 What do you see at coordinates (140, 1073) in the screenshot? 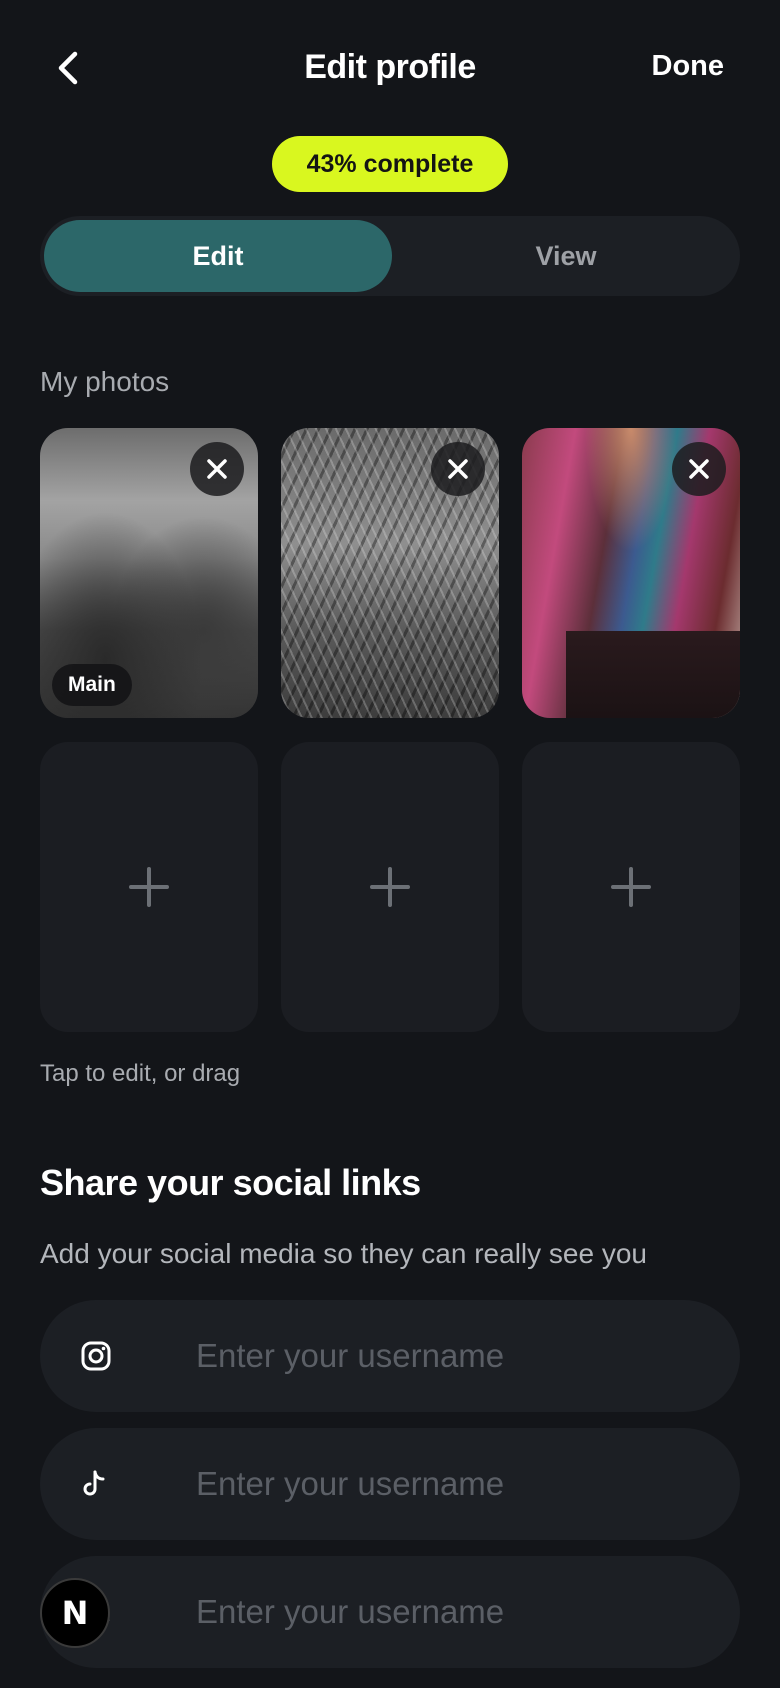
I see `photos-hint: Tap to edit, or drag` at bounding box center [140, 1073].